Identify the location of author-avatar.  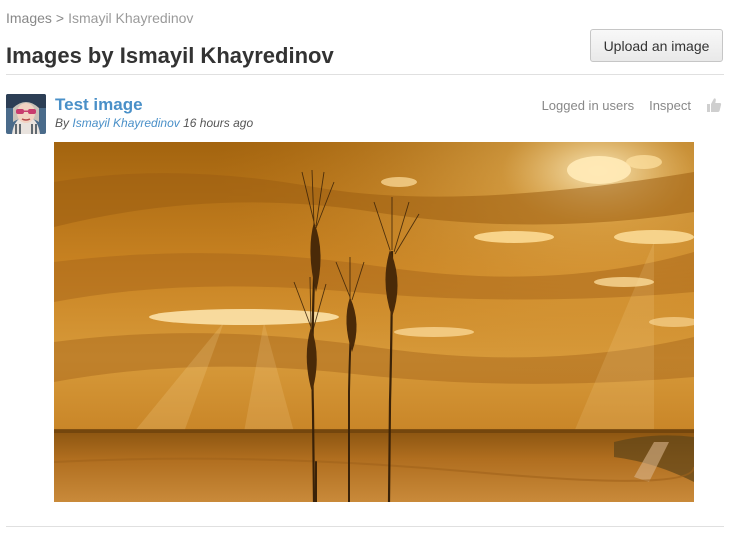
(26, 114).